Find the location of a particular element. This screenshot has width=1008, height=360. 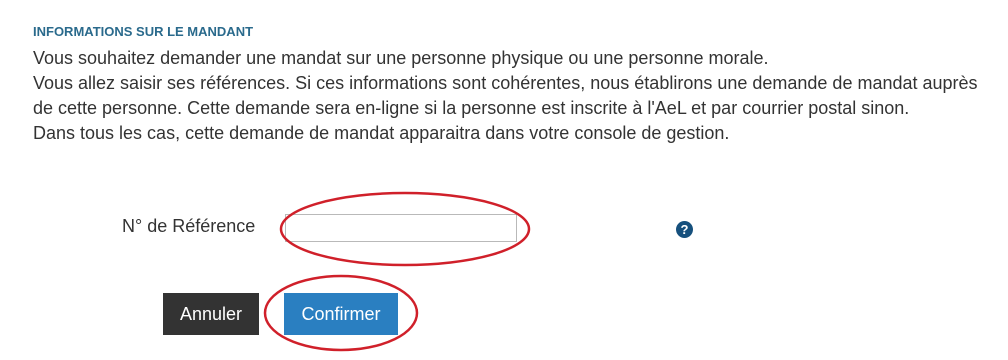

question-circle-icon: ? is located at coordinates (684, 229).